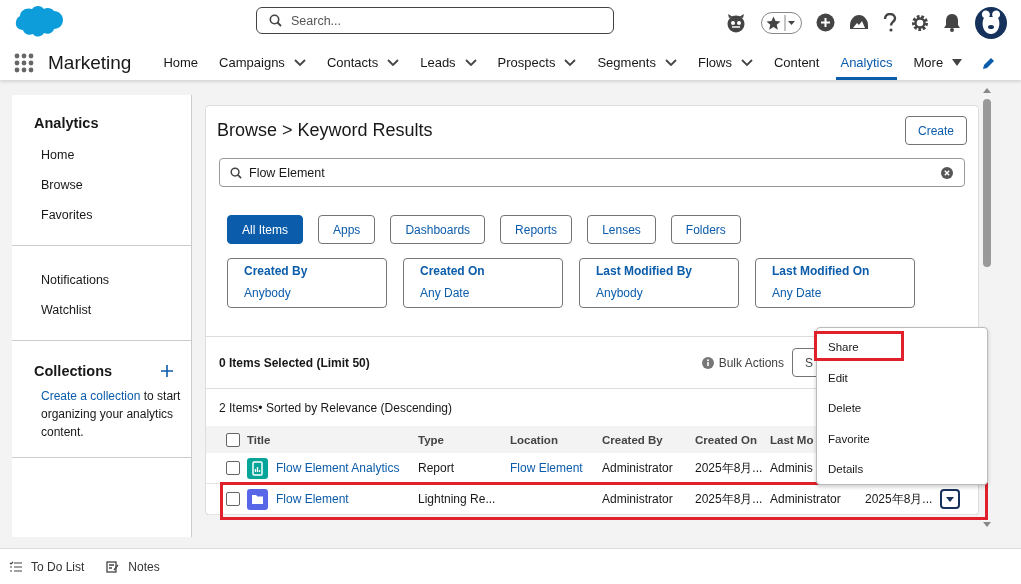 The width and height of the screenshot is (1021, 584). Describe the element at coordinates (796, 62) in the screenshot. I see `nav-tab: Content` at that location.